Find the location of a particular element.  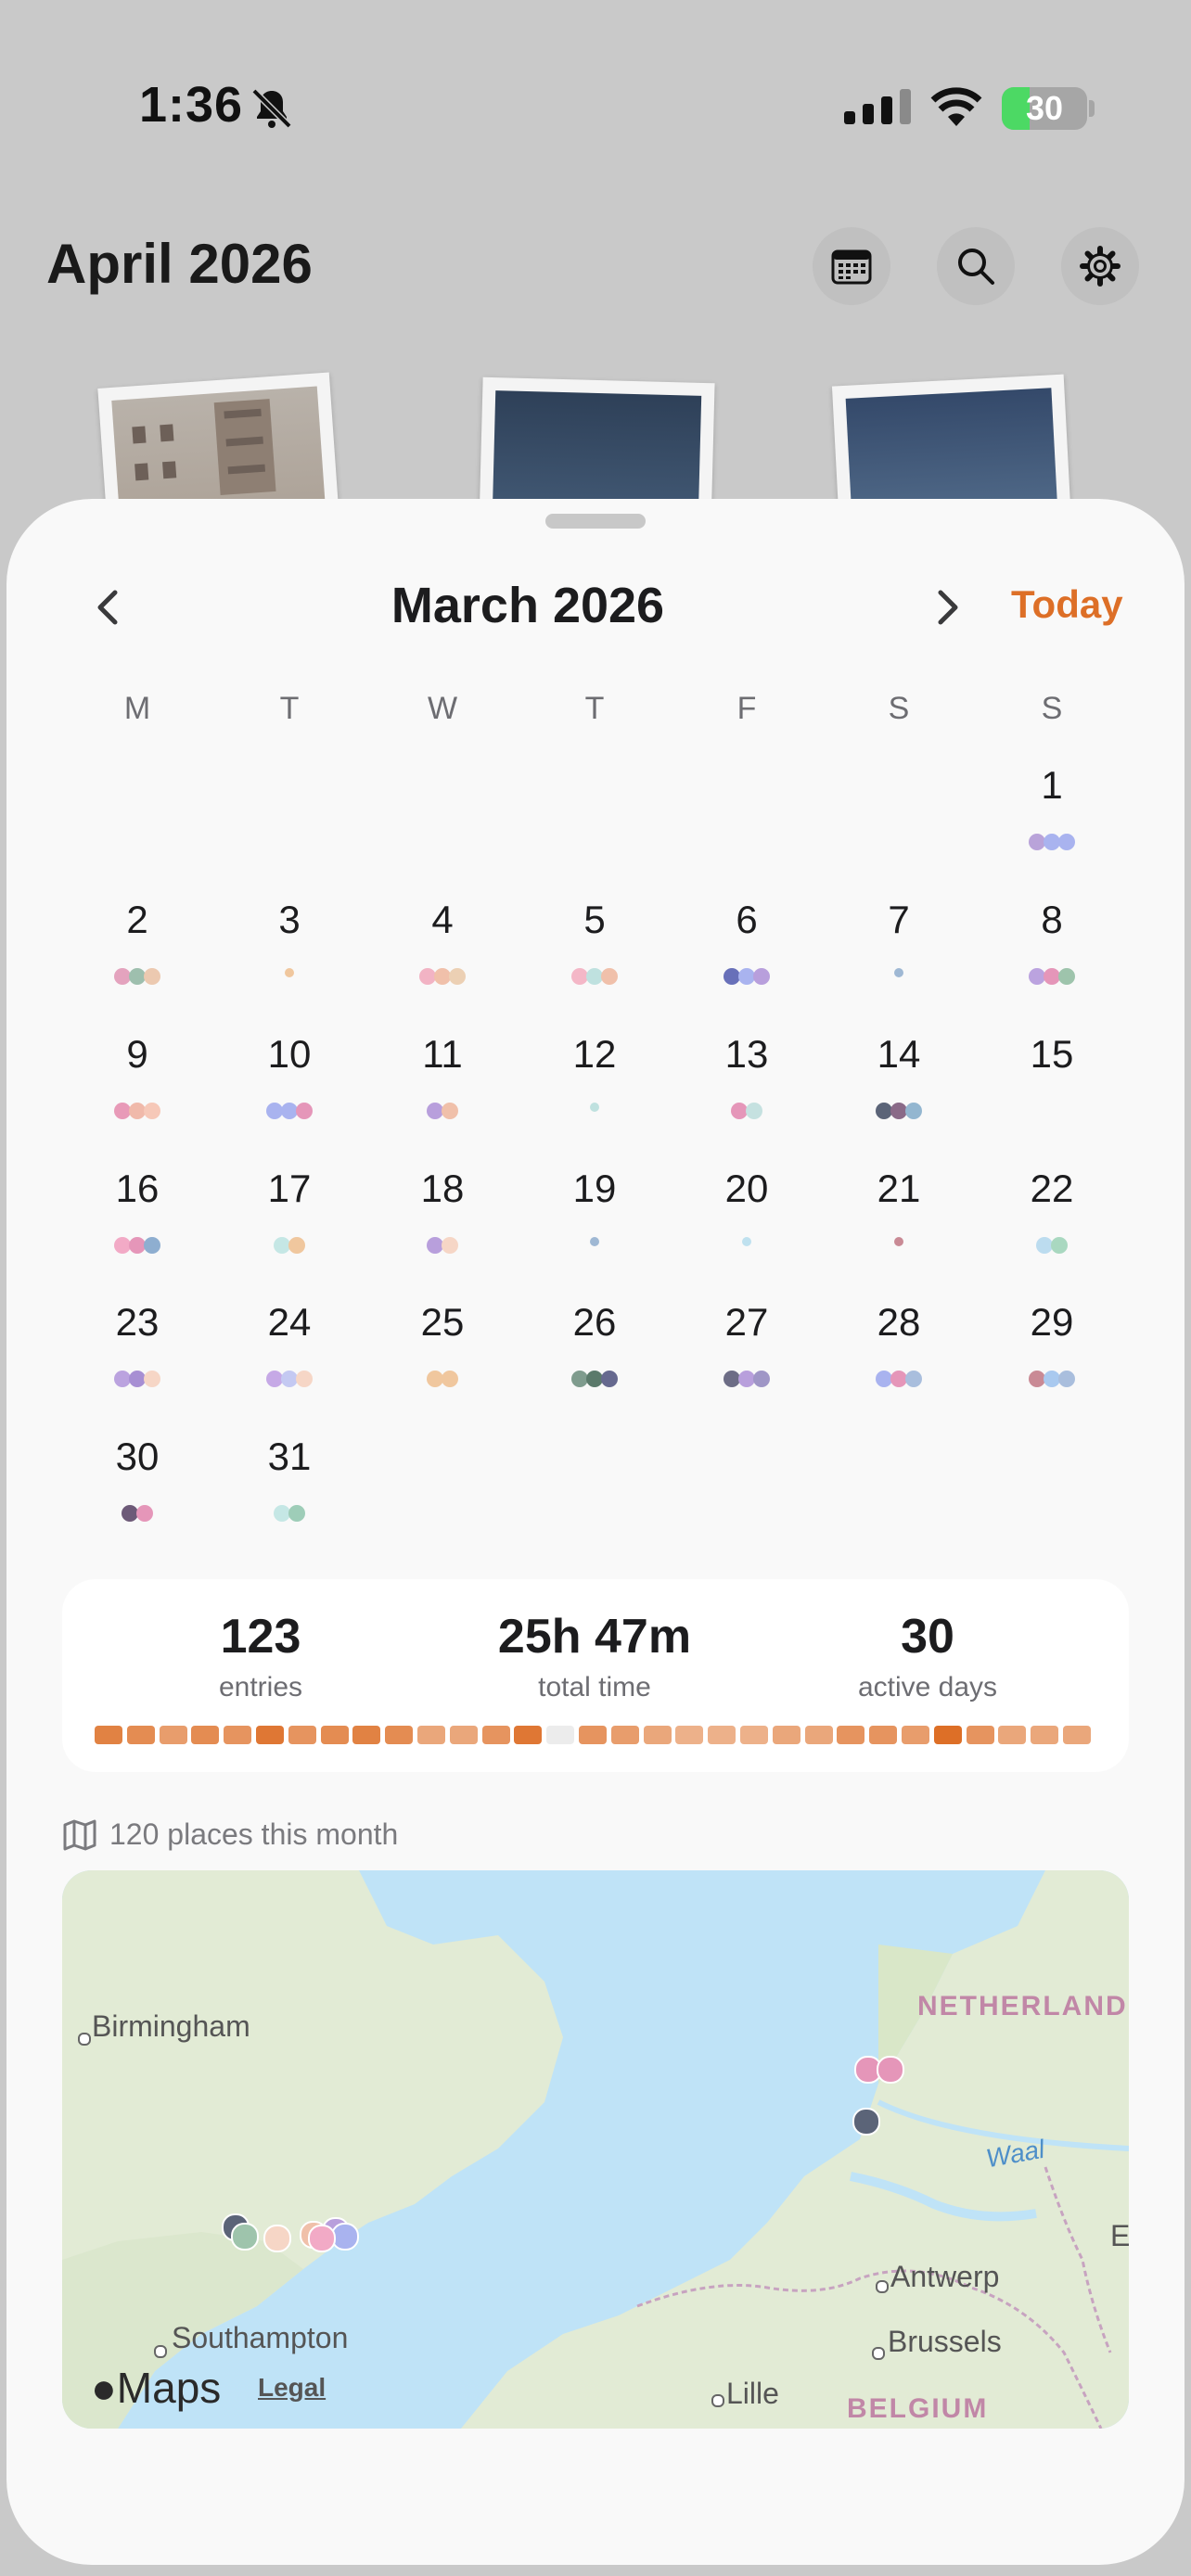

calendar-day: 19 is located at coordinates (595, 1223).